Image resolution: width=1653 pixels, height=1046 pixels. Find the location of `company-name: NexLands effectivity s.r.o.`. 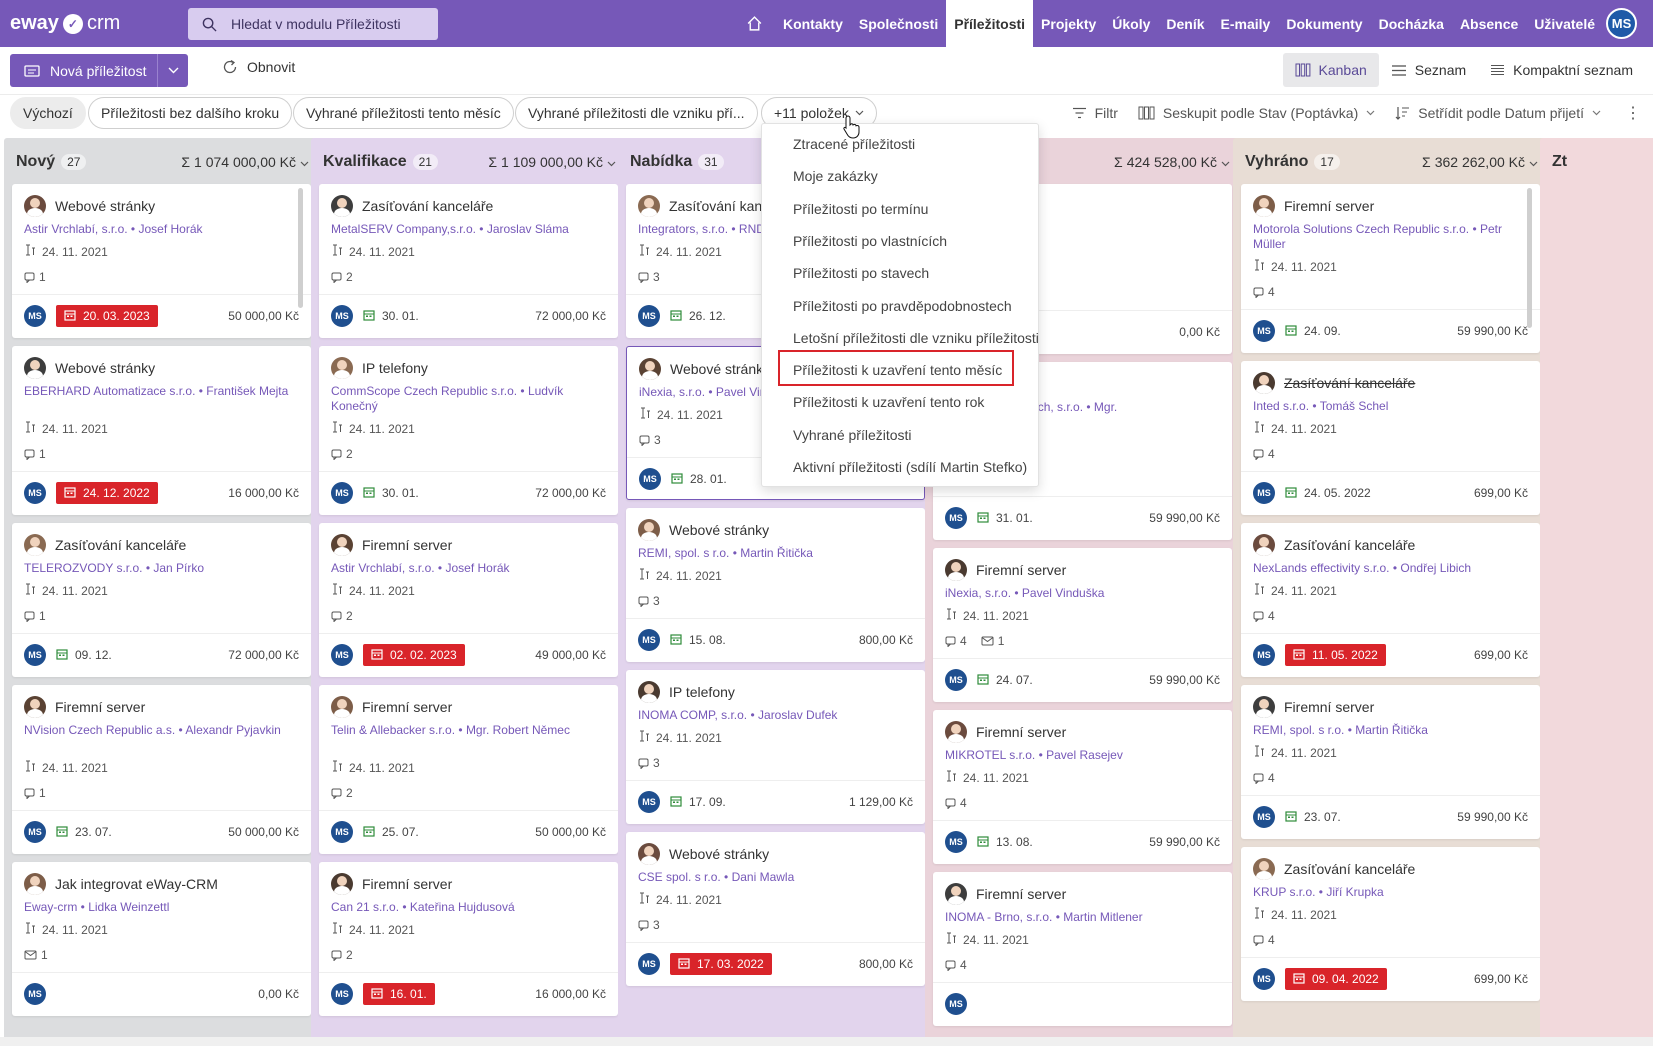

company-name: NexLands effectivity s.r.o. is located at coordinates (1321, 568).